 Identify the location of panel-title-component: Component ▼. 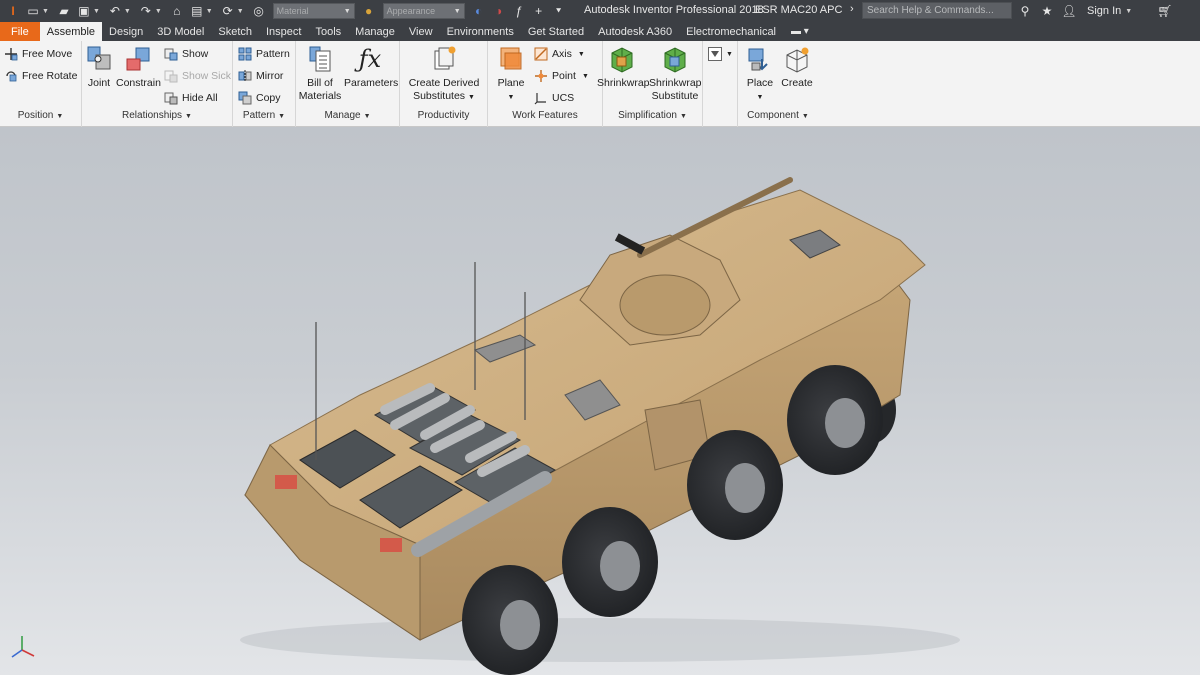
(778, 118).